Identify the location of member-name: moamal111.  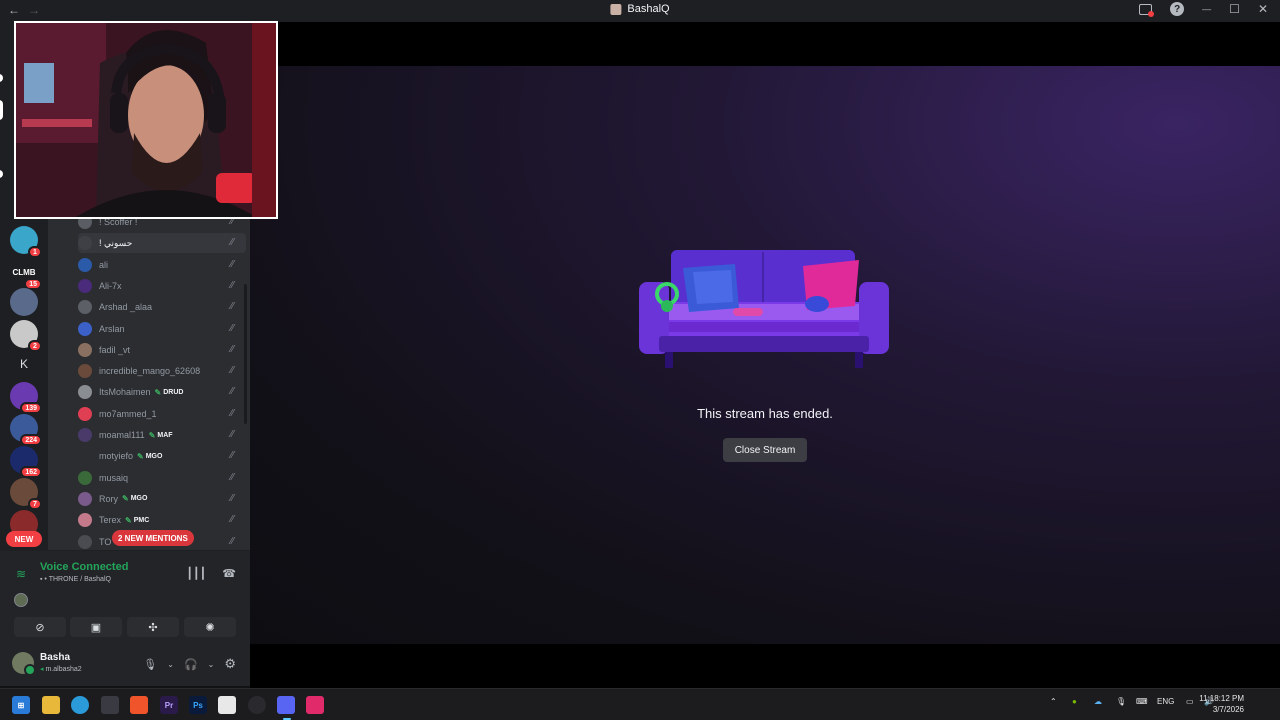
(122, 435).